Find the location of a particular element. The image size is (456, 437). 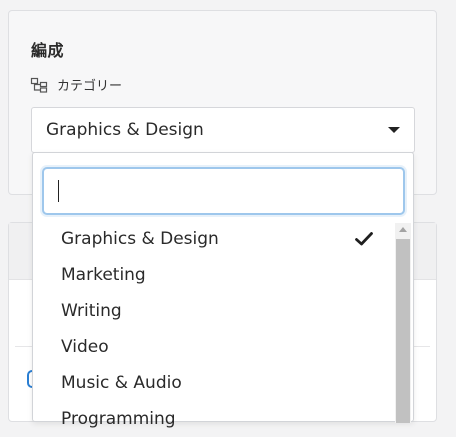

option-label: Video is located at coordinates (85, 347).